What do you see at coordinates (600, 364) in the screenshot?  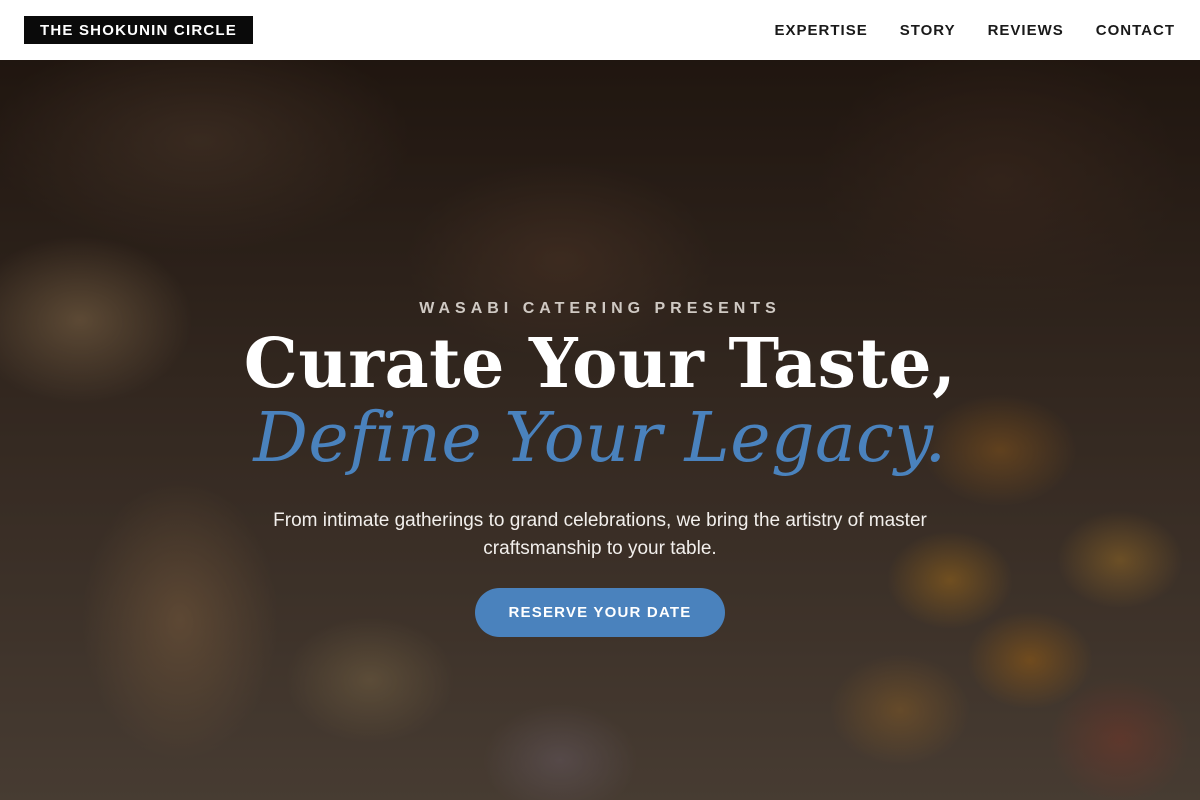 I see `hero-headline: Curate Your Taste,` at bounding box center [600, 364].